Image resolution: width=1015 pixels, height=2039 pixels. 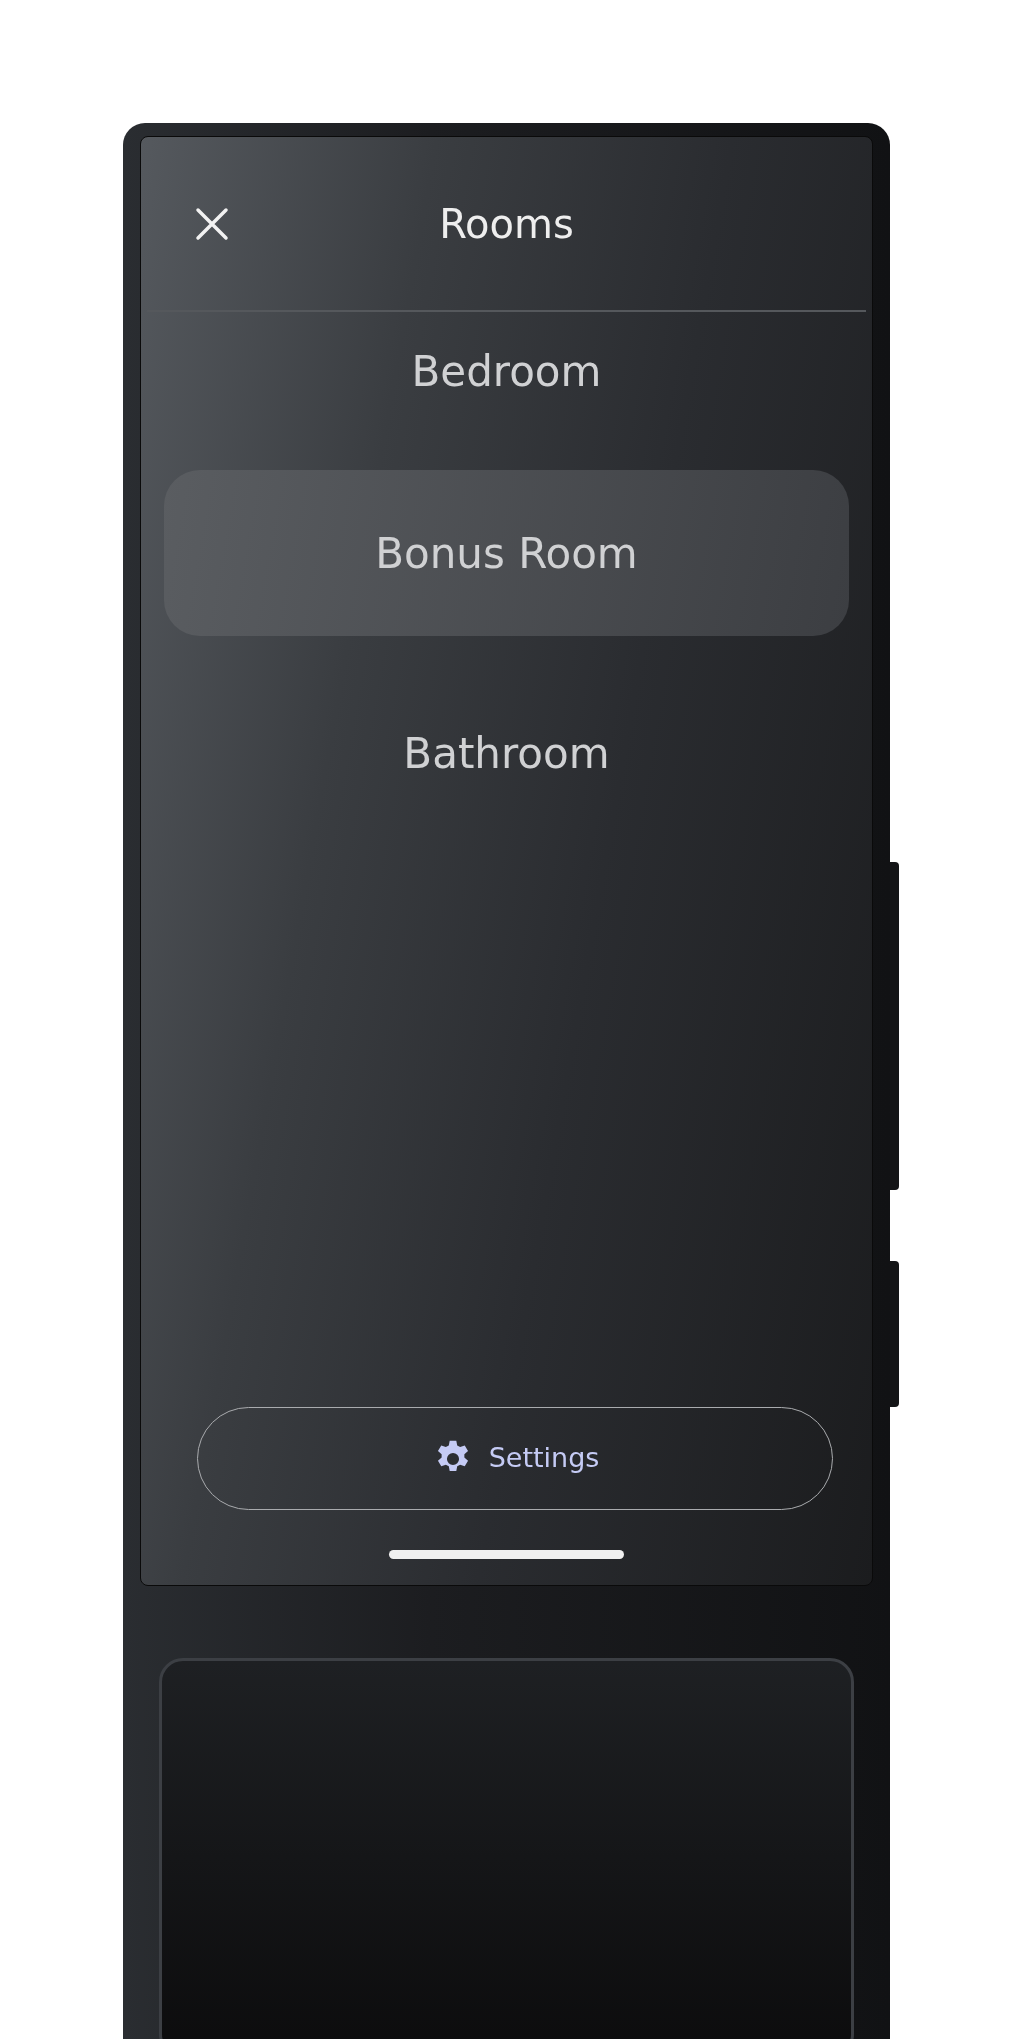 I want to click on room-item: Bathroom, so click(x=506, y=753).